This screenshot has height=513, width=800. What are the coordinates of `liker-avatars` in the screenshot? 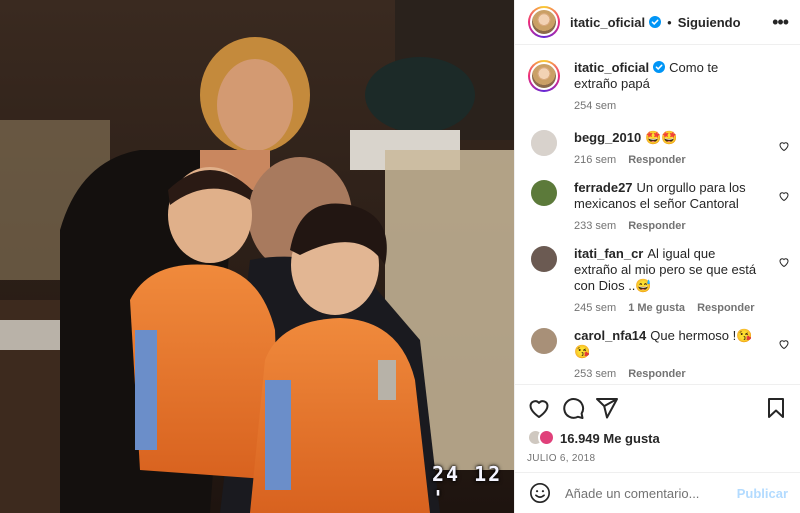 It's located at (542, 438).